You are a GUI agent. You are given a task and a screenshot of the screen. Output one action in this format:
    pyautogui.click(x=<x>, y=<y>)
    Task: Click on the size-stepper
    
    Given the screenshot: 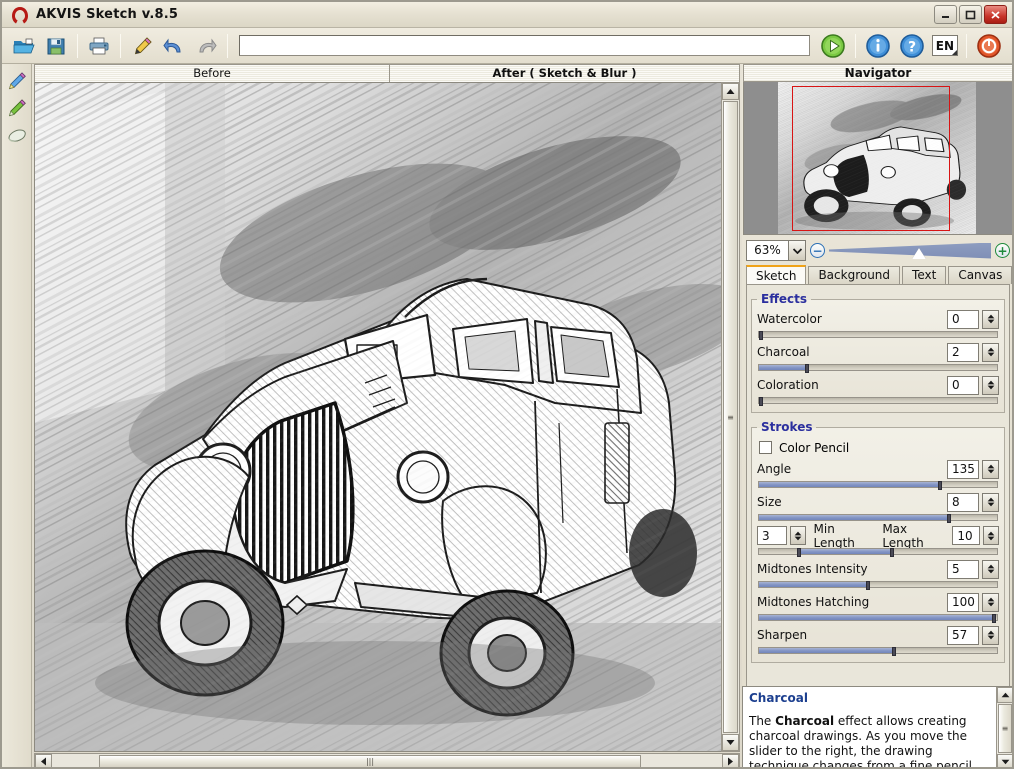 What is the action you would take?
    pyautogui.click(x=990, y=502)
    